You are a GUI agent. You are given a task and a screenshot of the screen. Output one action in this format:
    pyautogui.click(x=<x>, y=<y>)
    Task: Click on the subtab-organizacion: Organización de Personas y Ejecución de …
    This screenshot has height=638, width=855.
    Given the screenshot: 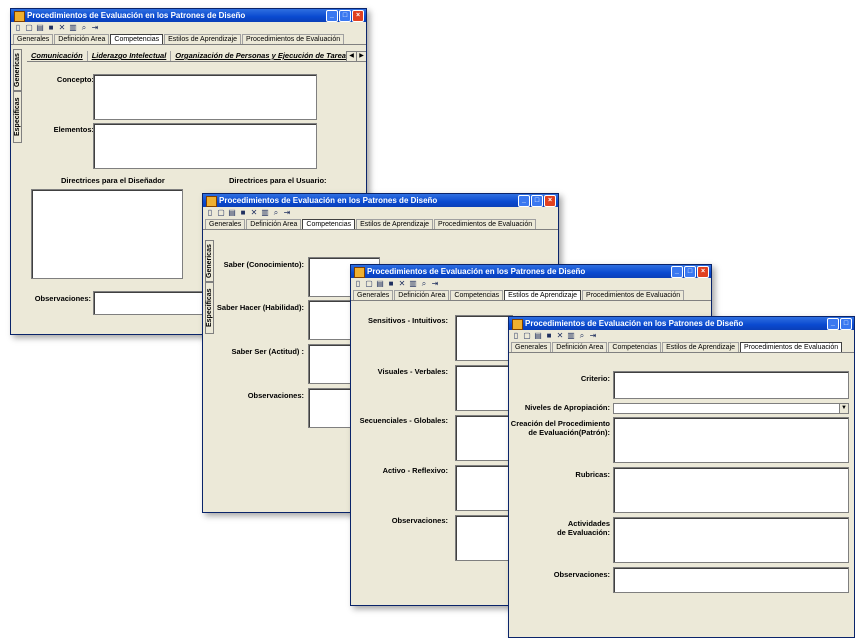 What is the action you would take?
    pyautogui.click(x=263, y=56)
    